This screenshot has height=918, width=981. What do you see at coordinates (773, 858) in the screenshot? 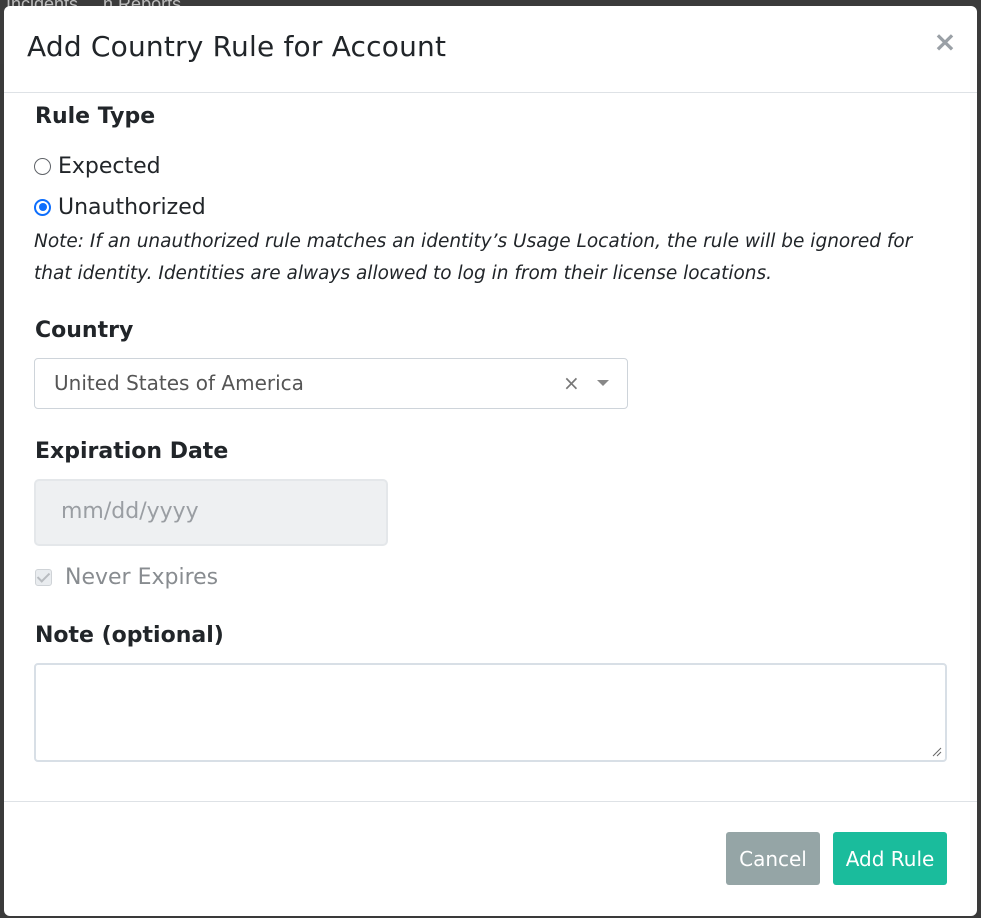
I see `cancel-button: Cancel` at bounding box center [773, 858].